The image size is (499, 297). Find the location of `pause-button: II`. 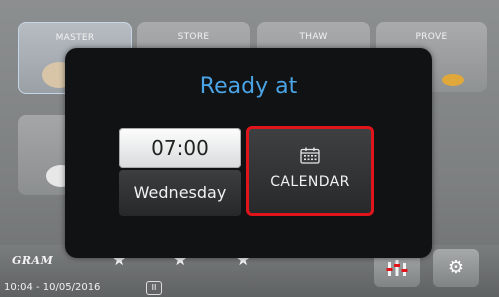

pause-button: II is located at coordinates (154, 288).